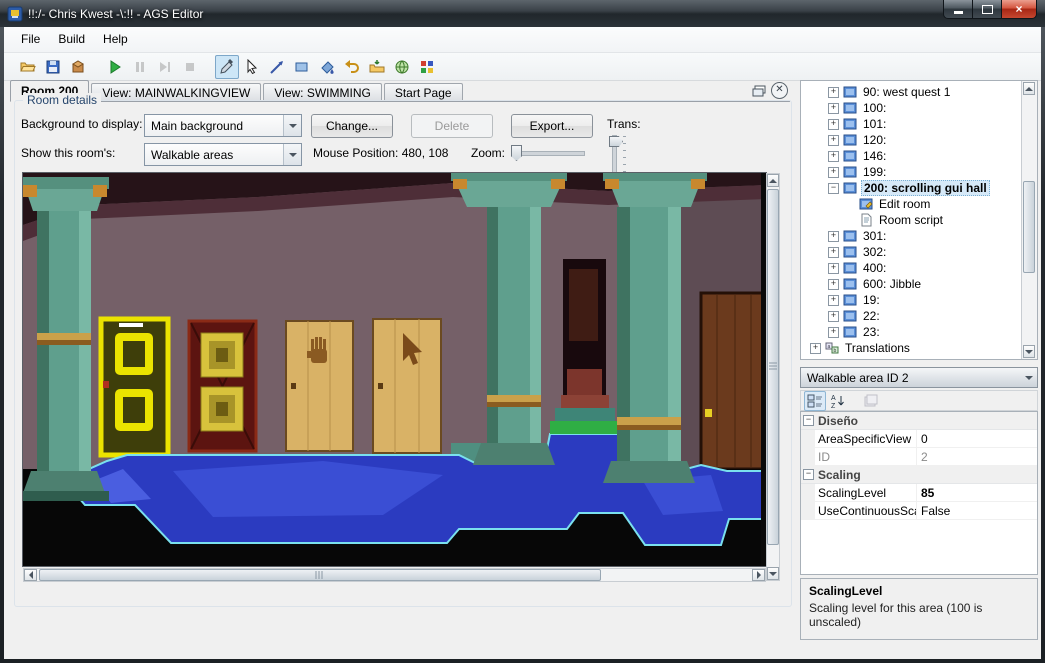 The height and width of the screenshot is (663, 1045). I want to click on property-category-scaling: − Scaling, so click(919, 475).